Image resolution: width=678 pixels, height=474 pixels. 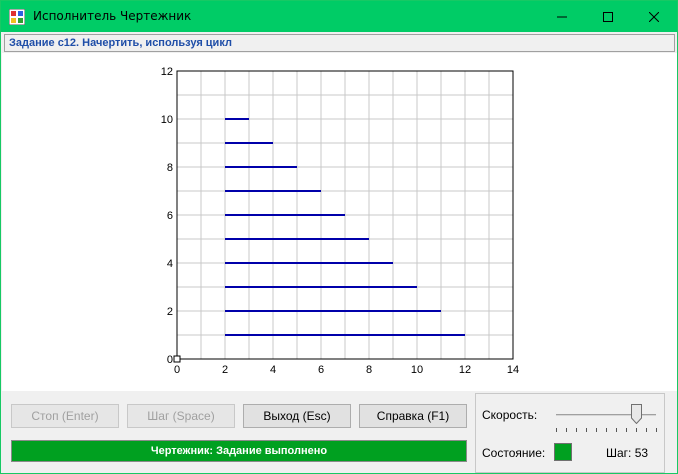 What do you see at coordinates (369, 370) in the screenshot?
I see `x-tick-label: 8` at bounding box center [369, 370].